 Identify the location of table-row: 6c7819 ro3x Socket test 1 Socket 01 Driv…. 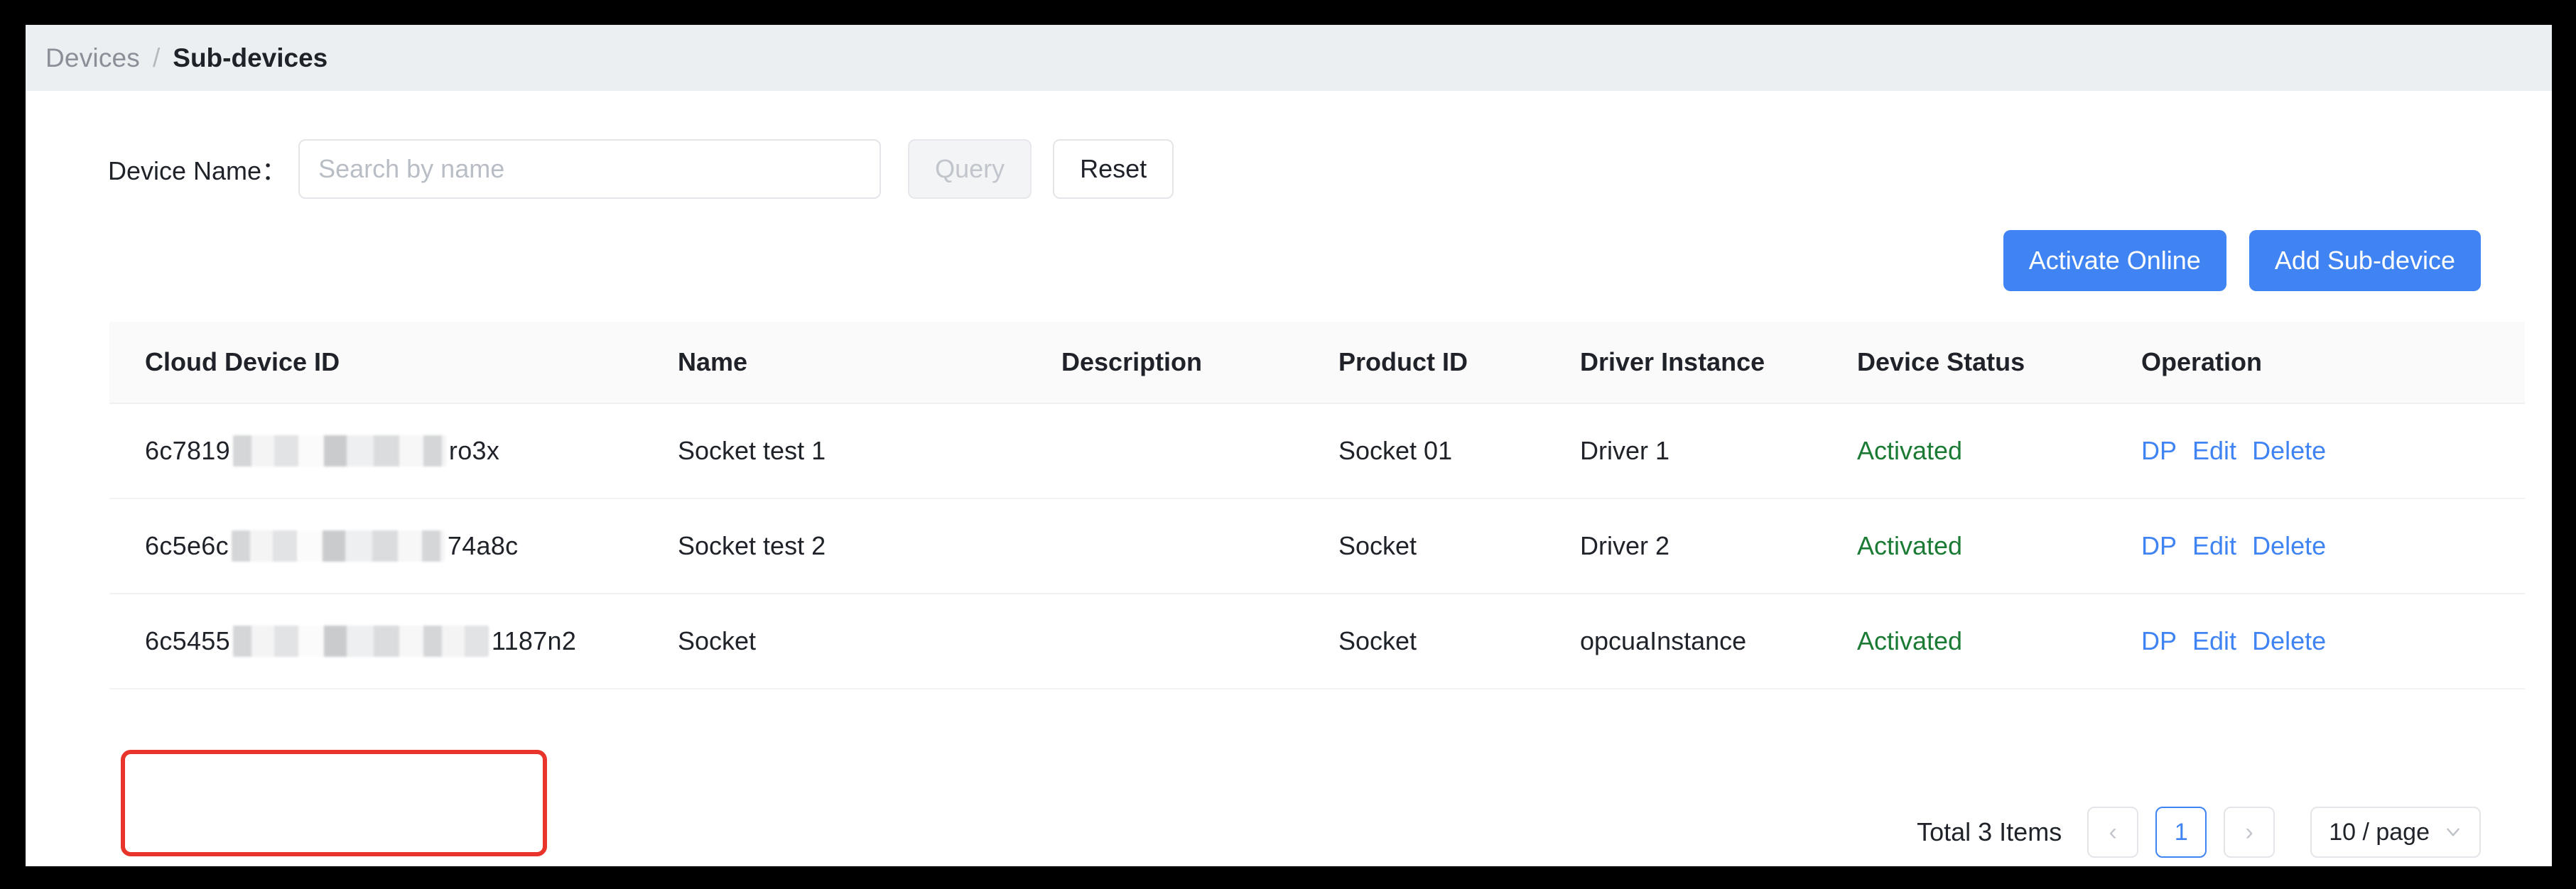
(1317, 451).